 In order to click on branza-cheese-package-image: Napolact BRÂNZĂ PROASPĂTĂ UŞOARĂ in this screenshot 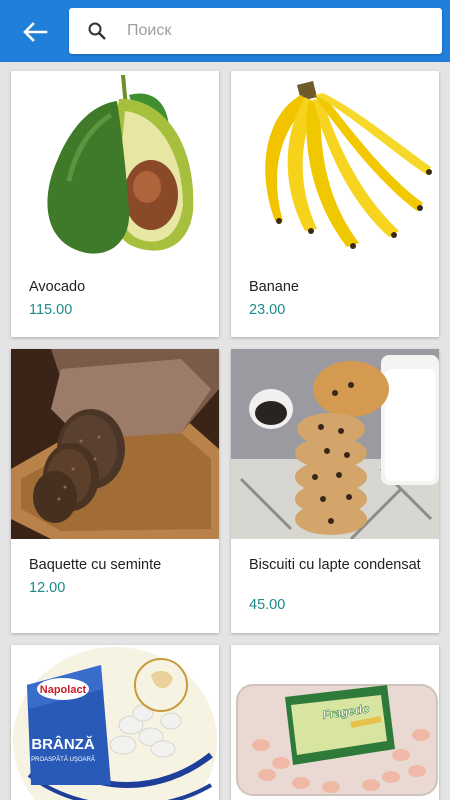, I will do `click(115, 722)`.